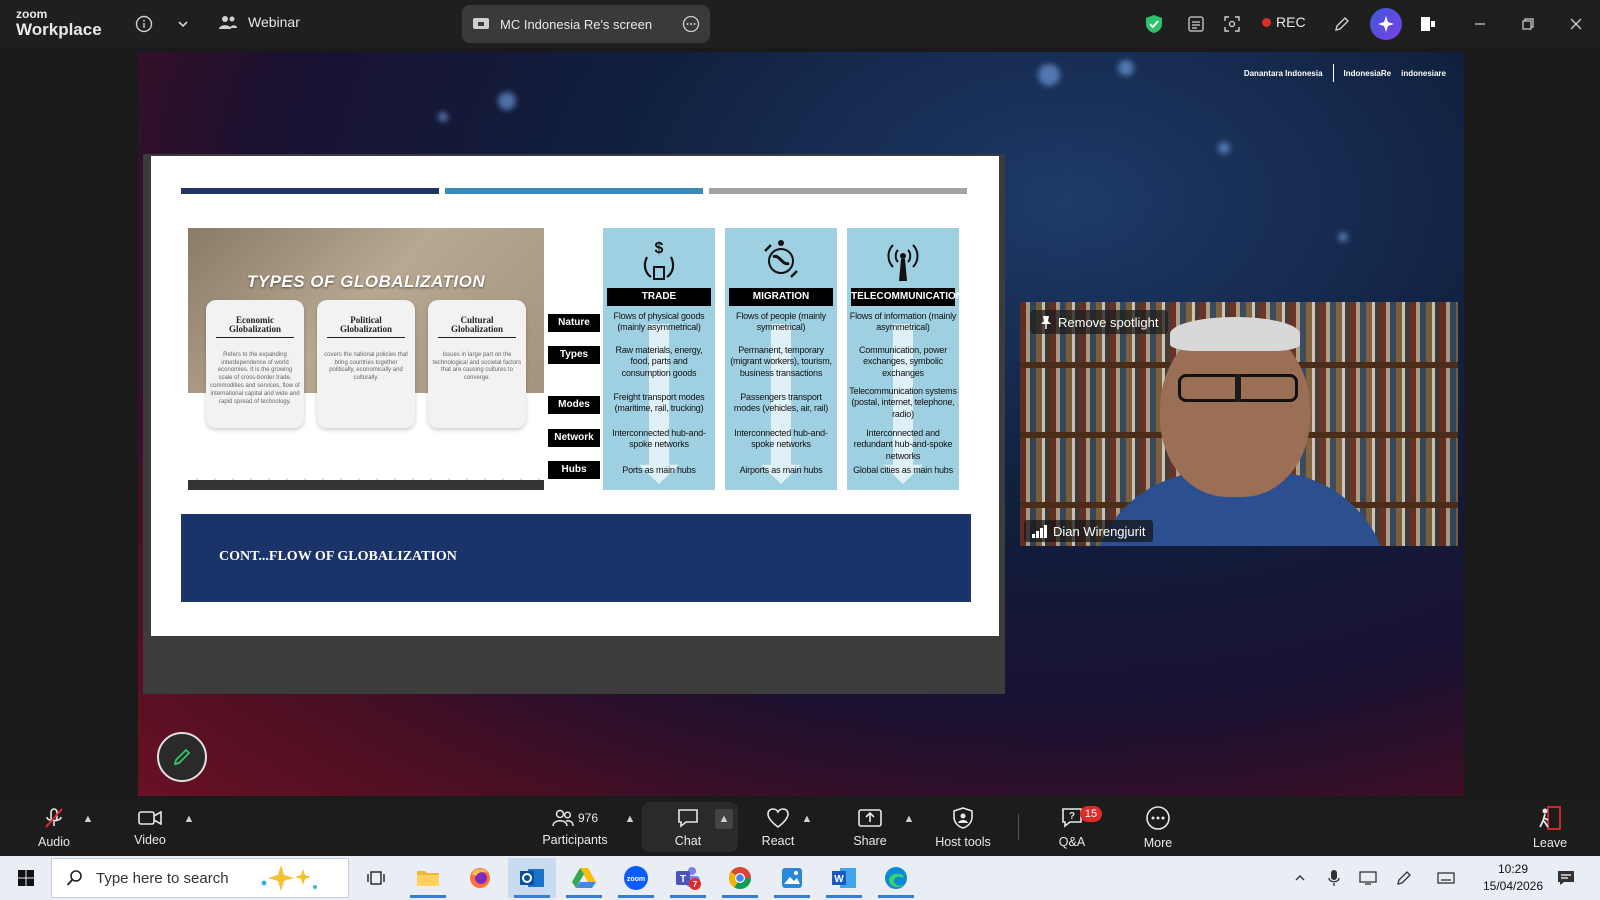 The height and width of the screenshot is (900, 1600). I want to click on participant-name: Dian Wirengjurit, so click(1099, 531).